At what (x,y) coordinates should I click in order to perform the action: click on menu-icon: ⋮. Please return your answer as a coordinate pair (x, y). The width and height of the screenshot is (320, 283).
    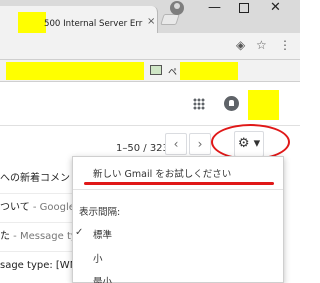
    Looking at the image, I should click on (285, 45).